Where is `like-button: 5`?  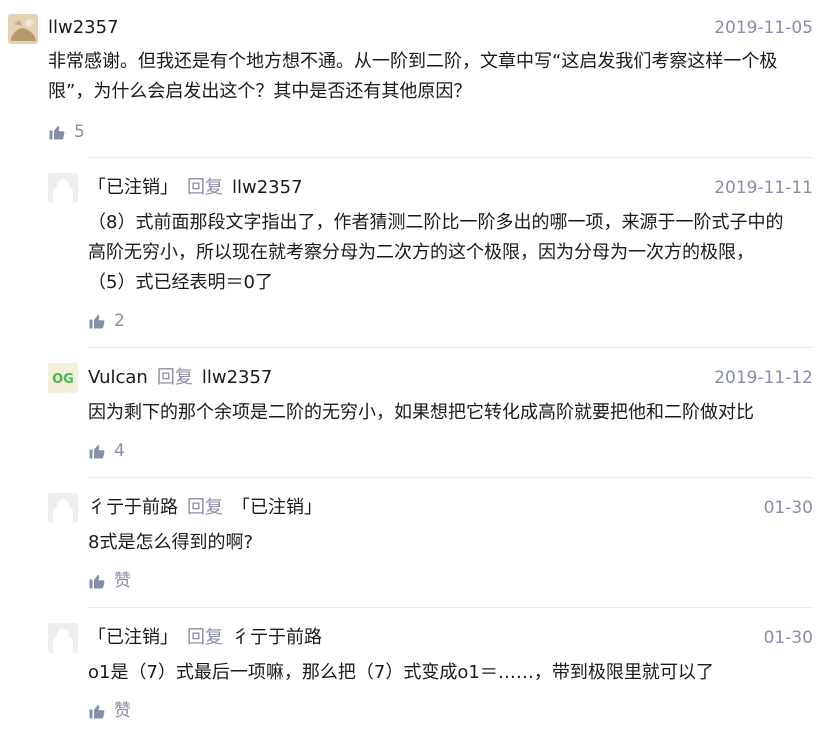 like-button: 5 is located at coordinates (66, 132).